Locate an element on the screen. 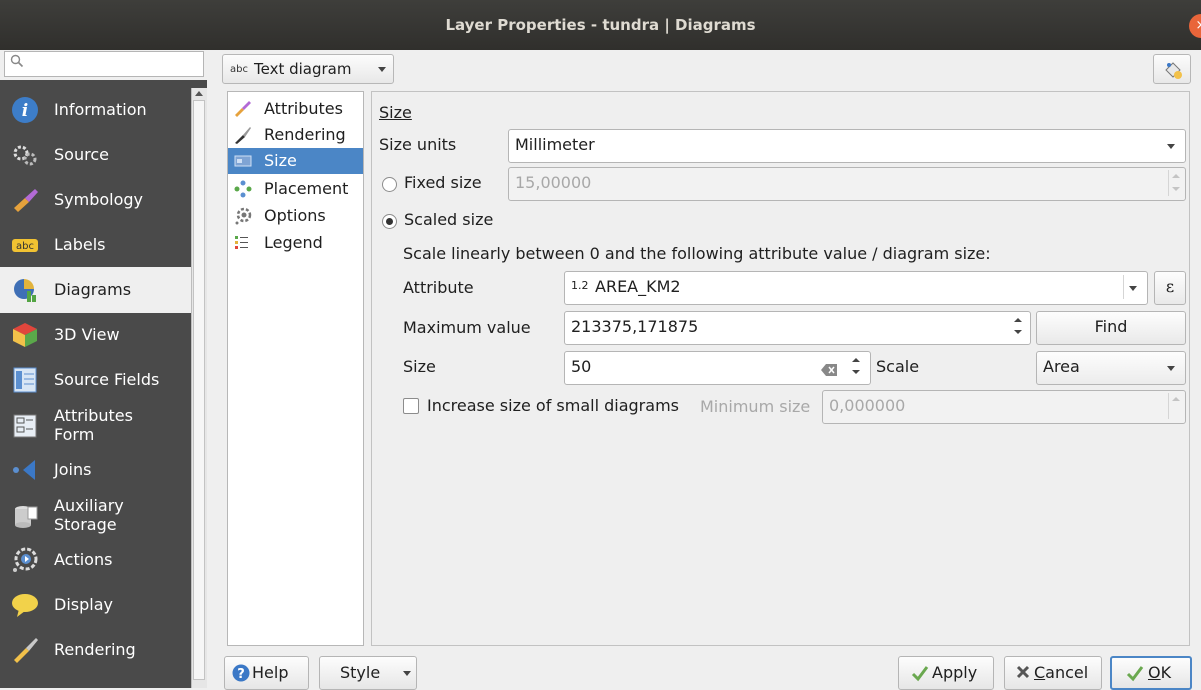  fixed-size-radio is located at coordinates (389, 184).